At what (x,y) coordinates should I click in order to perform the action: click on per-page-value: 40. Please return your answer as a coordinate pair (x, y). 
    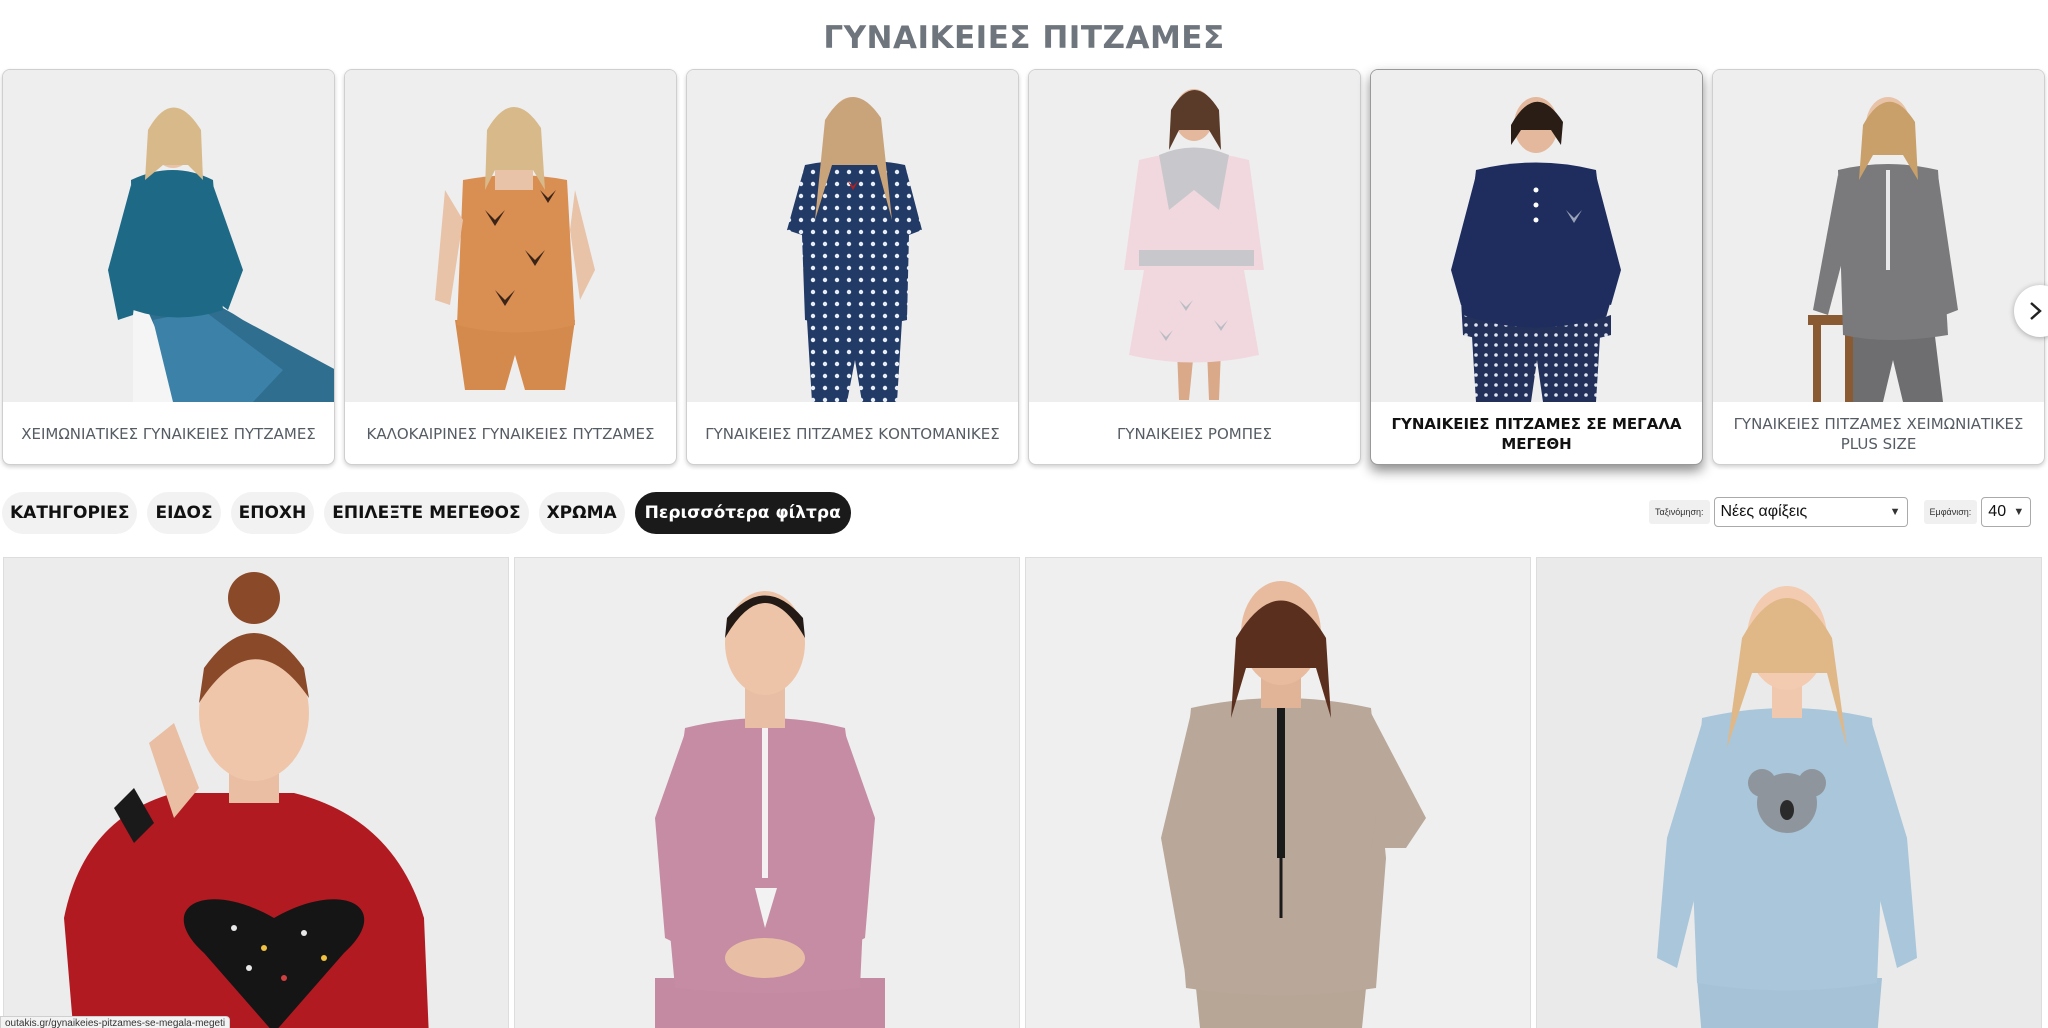
    Looking at the image, I should click on (1997, 511).